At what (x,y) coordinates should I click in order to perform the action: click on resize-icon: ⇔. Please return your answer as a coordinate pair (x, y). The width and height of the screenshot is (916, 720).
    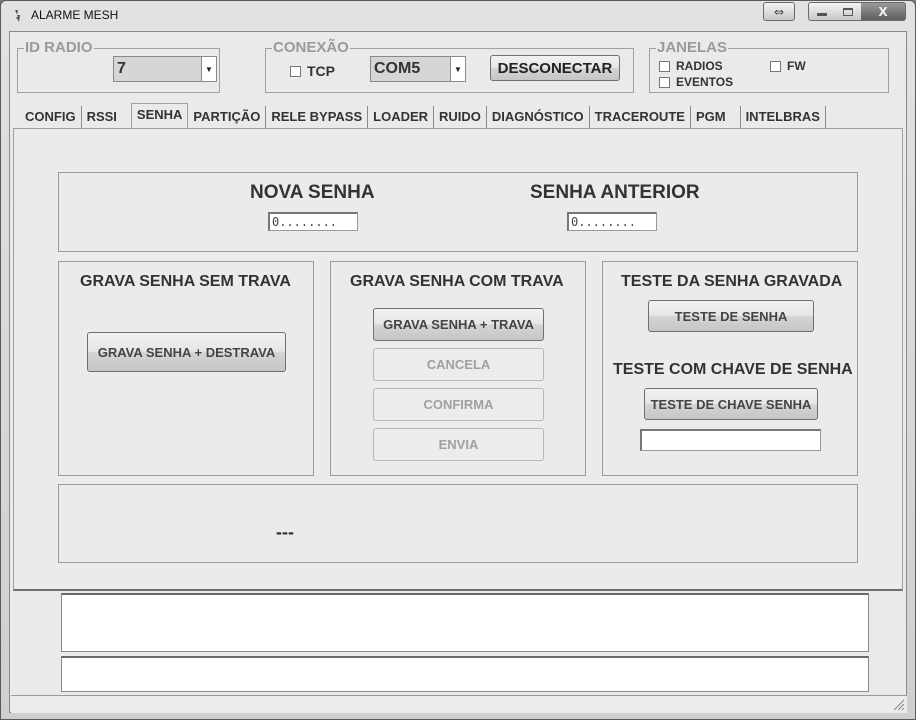
    Looking at the image, I should click on (779, 11).